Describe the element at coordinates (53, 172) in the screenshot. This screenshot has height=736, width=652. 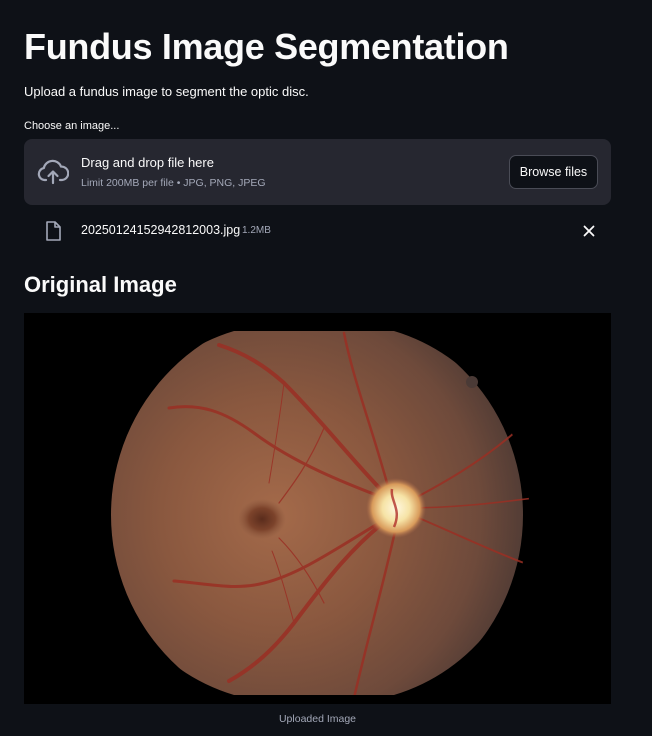
I see `cloud-upload-icon` at that location.